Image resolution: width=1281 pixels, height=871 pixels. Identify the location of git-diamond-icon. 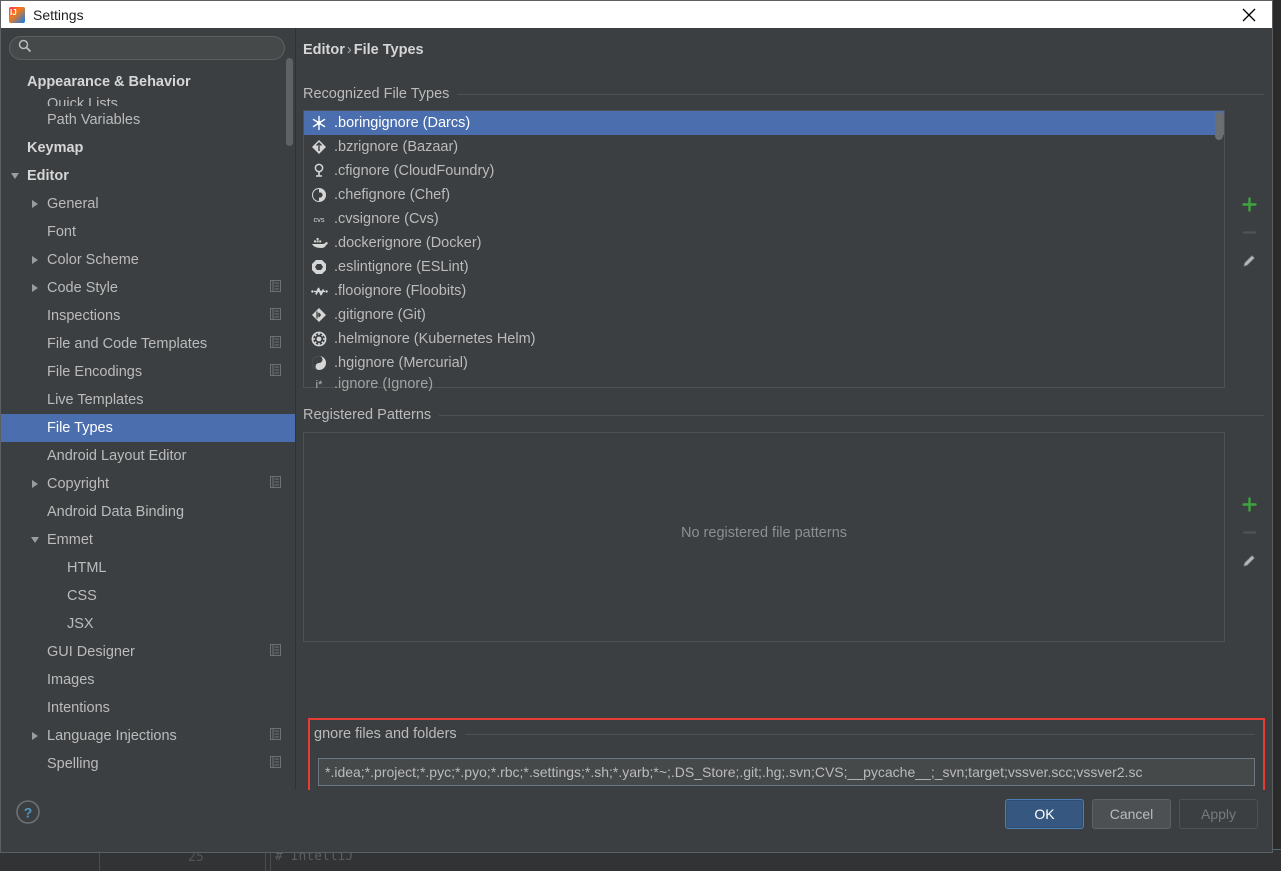
(319, 315).